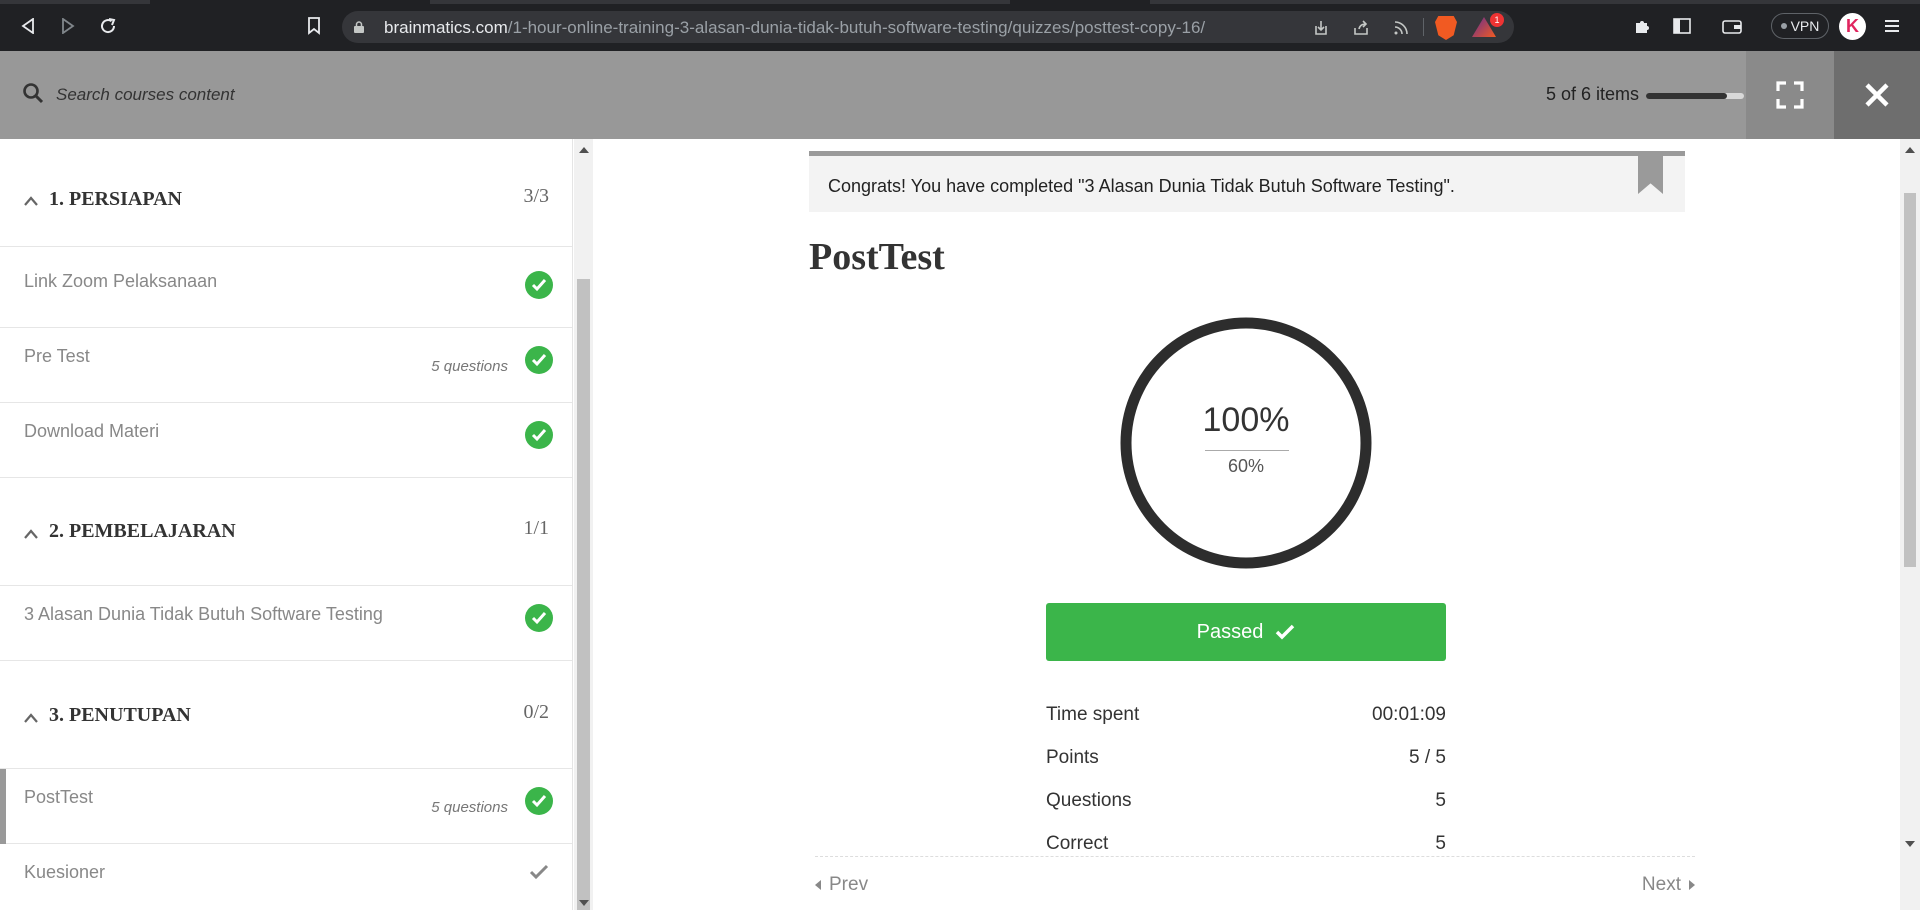 The width and height of the screenshot is (1920, 910). What do you see at coordinates (1650, 175) in the screenshot?
I see `bookmark-ribbon-icon` at bounding box center [1650, 175].